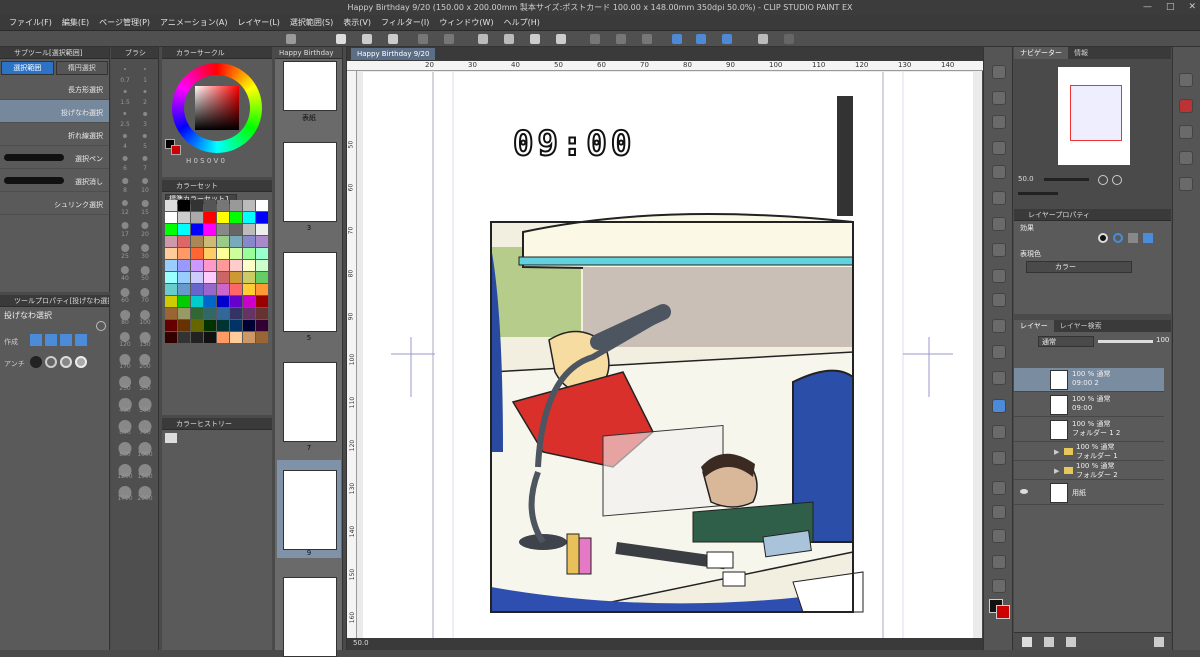 This screenshot has width=1200, height=657. I want to click on menu-page: ページ管理(P), so click(124, 22).